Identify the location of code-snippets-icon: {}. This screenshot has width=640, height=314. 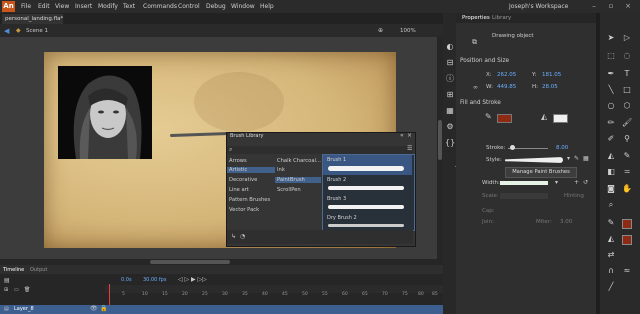
(450, 143).